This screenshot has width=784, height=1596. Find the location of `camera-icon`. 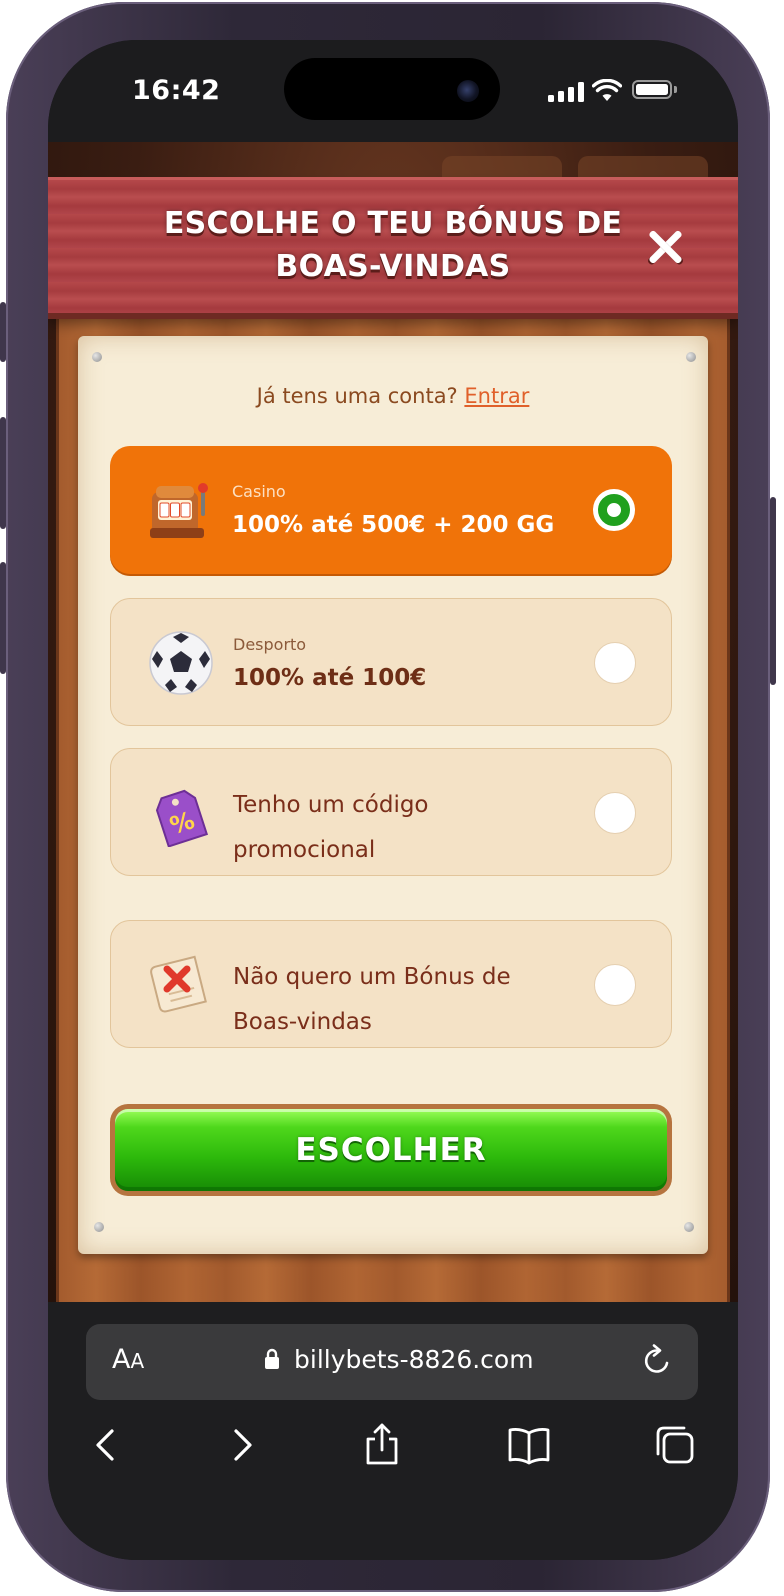

camera-icon is located at coordinates (468, 91).